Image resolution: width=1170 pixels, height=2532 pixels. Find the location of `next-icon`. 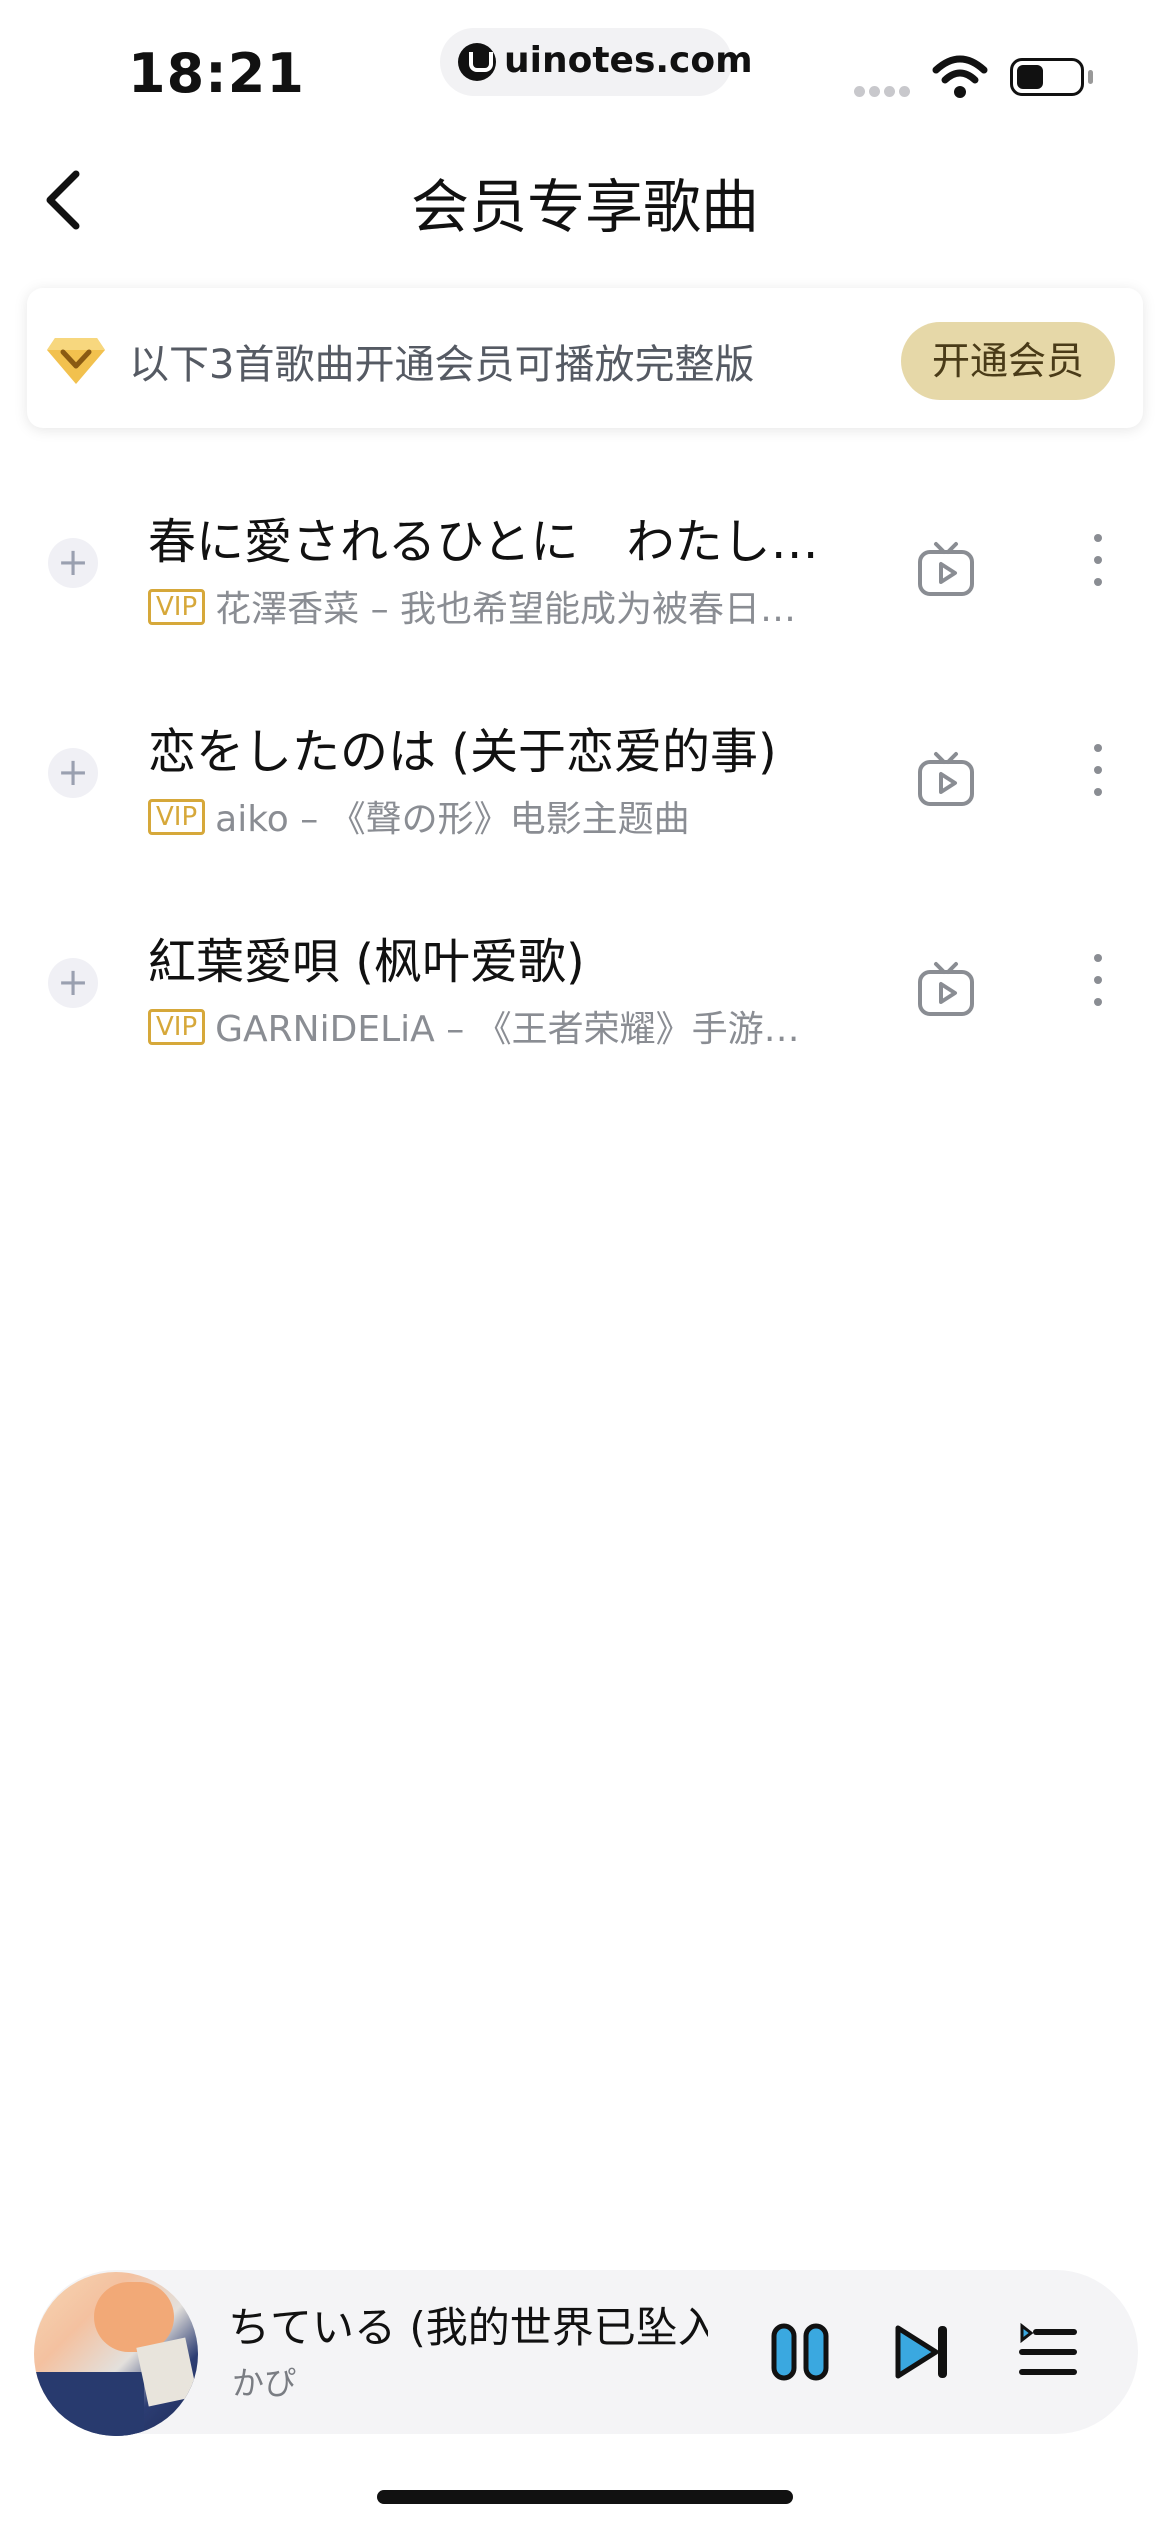

next-icon is located at coordinates (921, 2352).